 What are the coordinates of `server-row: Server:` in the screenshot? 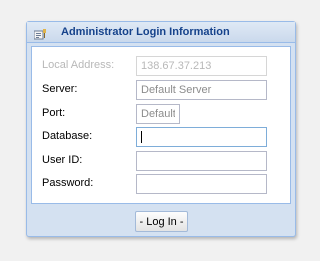 It's located at (161, 90).